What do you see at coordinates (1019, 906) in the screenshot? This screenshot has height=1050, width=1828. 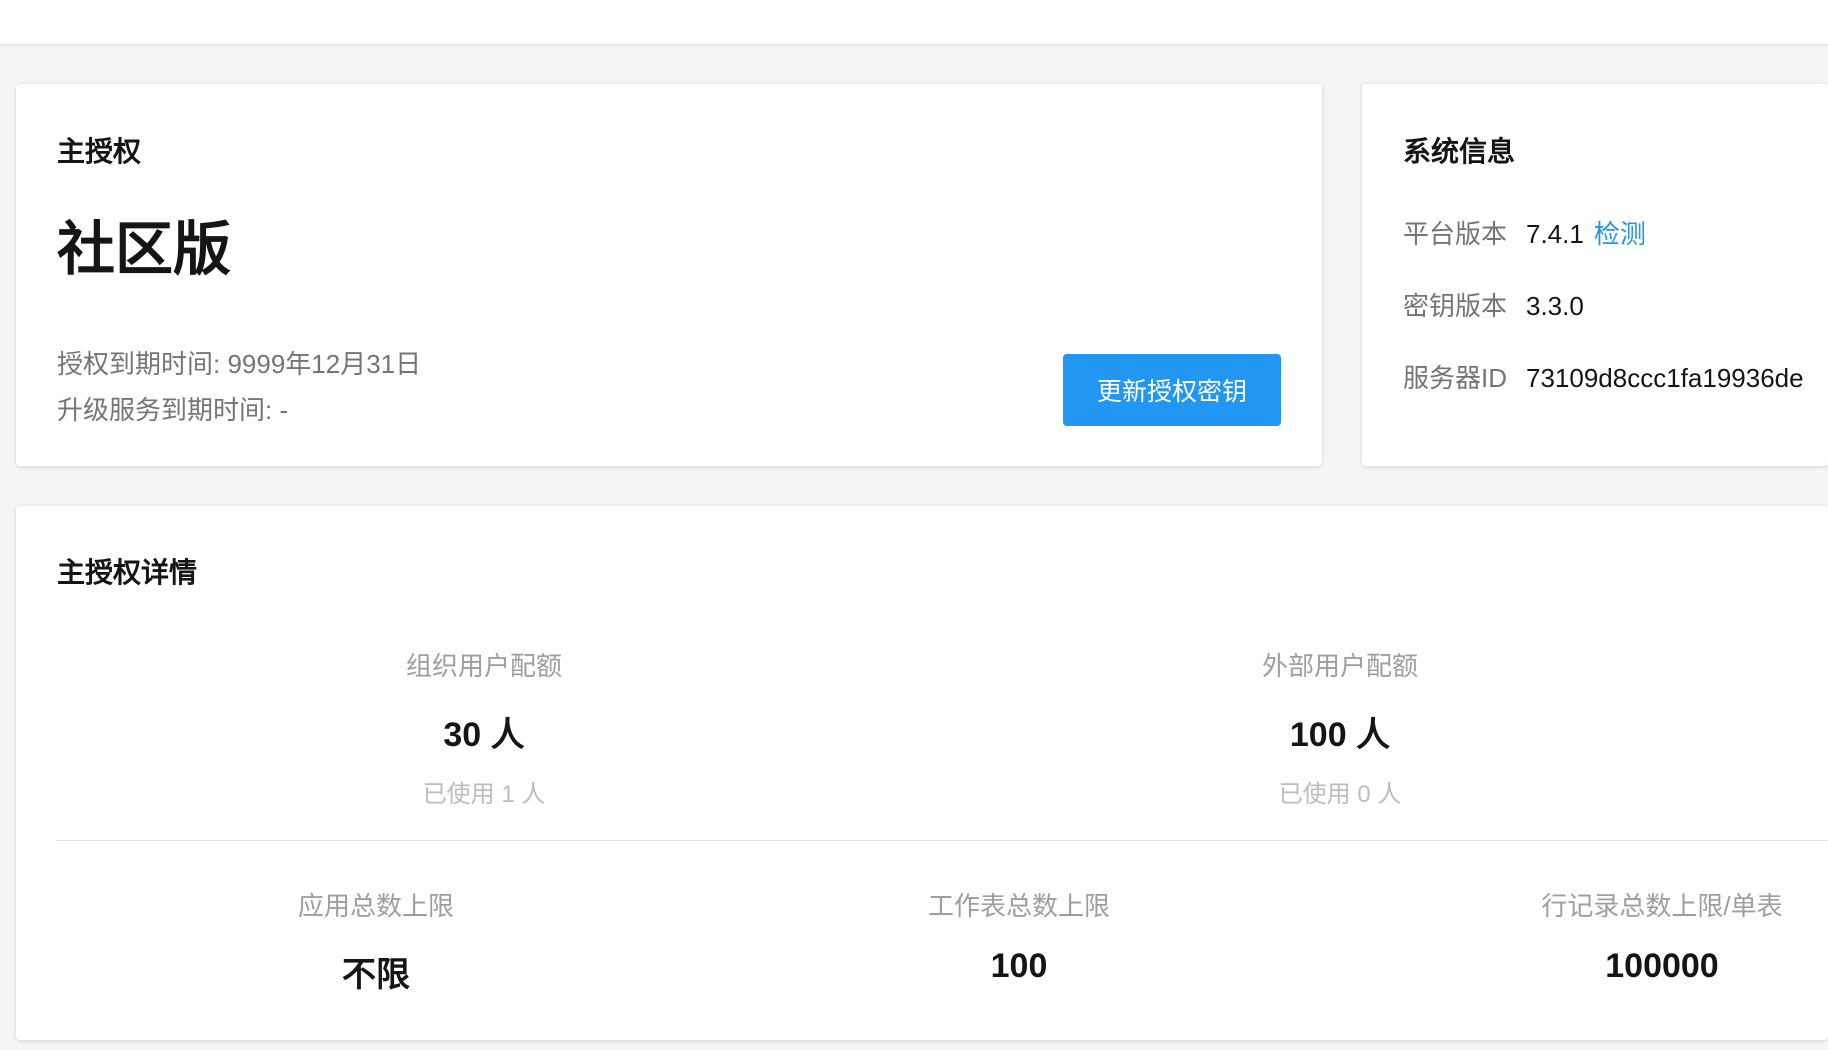 I see `worksheet-total-limit-label: 工作表总数上限` at bounding box center [1019, 906].